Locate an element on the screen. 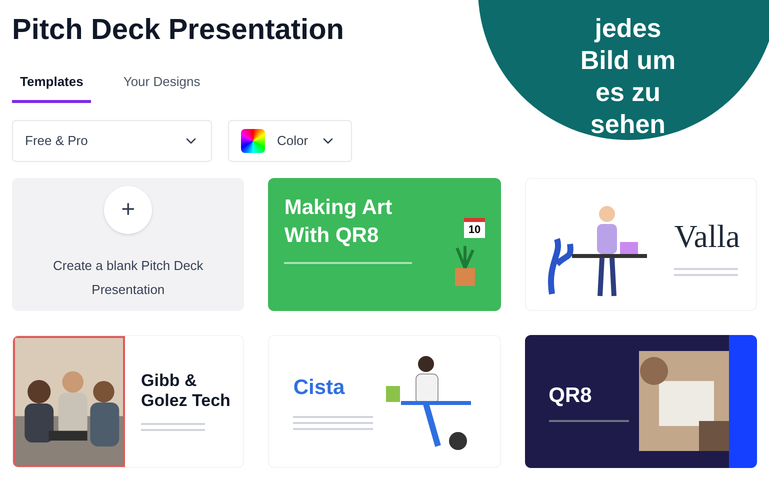  filter-dropdown: Color is located at coordinates (290, 141).